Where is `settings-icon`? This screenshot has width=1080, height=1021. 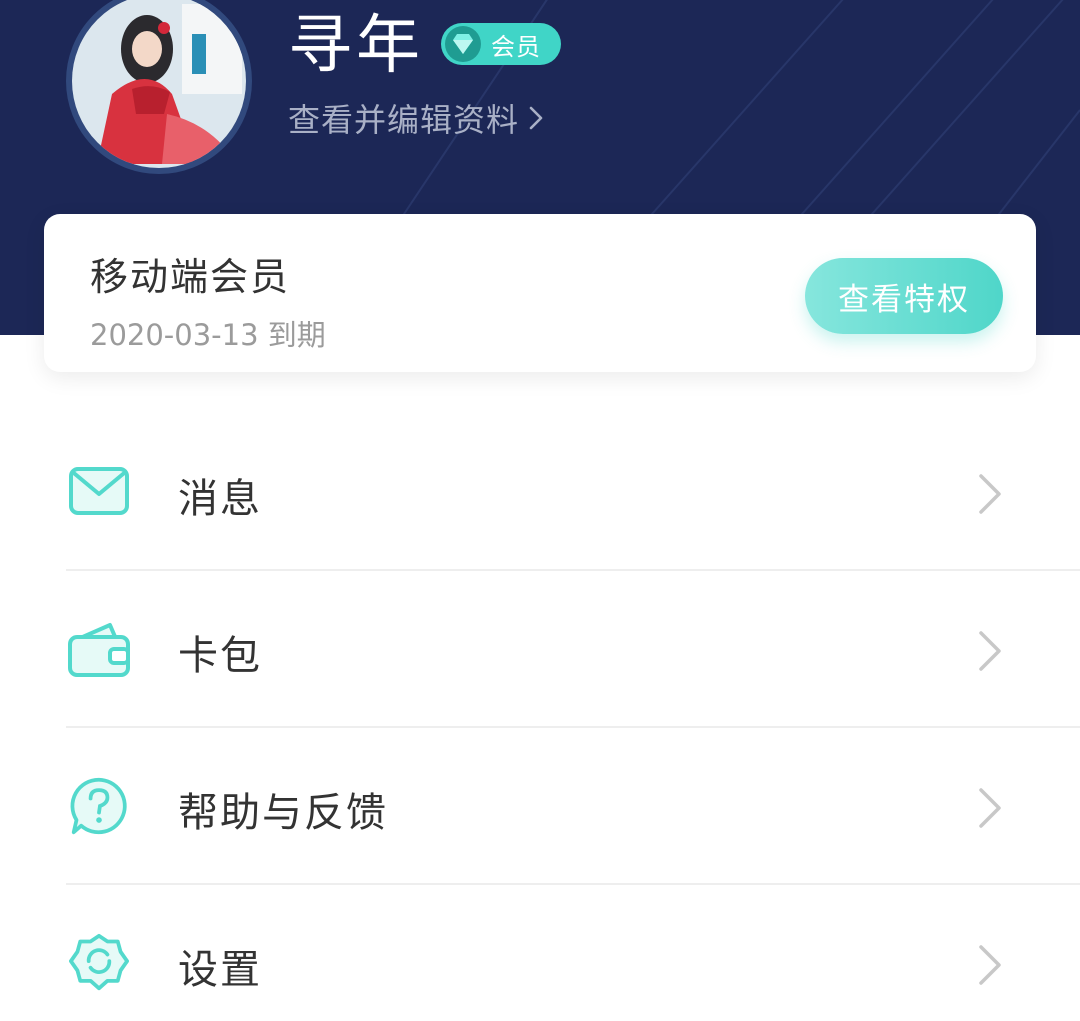 settings-icon is located at coordinates (99, 962).